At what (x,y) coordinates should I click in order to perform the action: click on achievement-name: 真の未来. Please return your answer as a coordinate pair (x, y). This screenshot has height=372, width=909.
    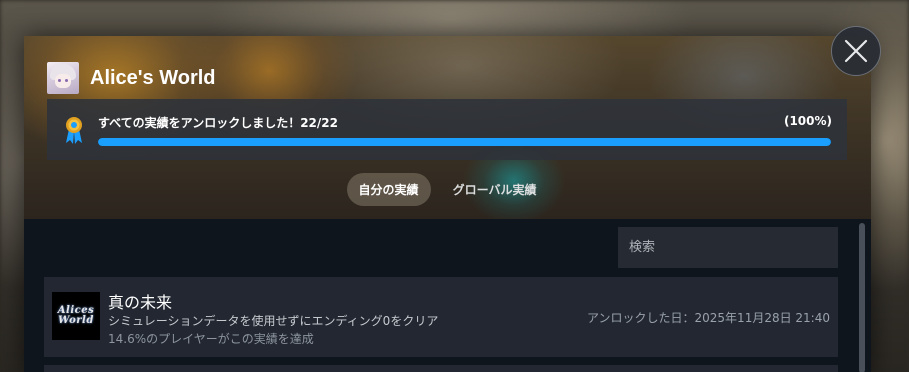
    Looking at the image, I should click on (140, 302).